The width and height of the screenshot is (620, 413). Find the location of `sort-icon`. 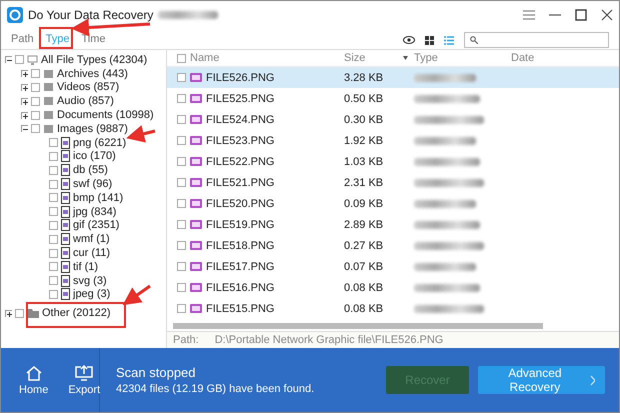

sort-icon is located at coordinates (405, 58).